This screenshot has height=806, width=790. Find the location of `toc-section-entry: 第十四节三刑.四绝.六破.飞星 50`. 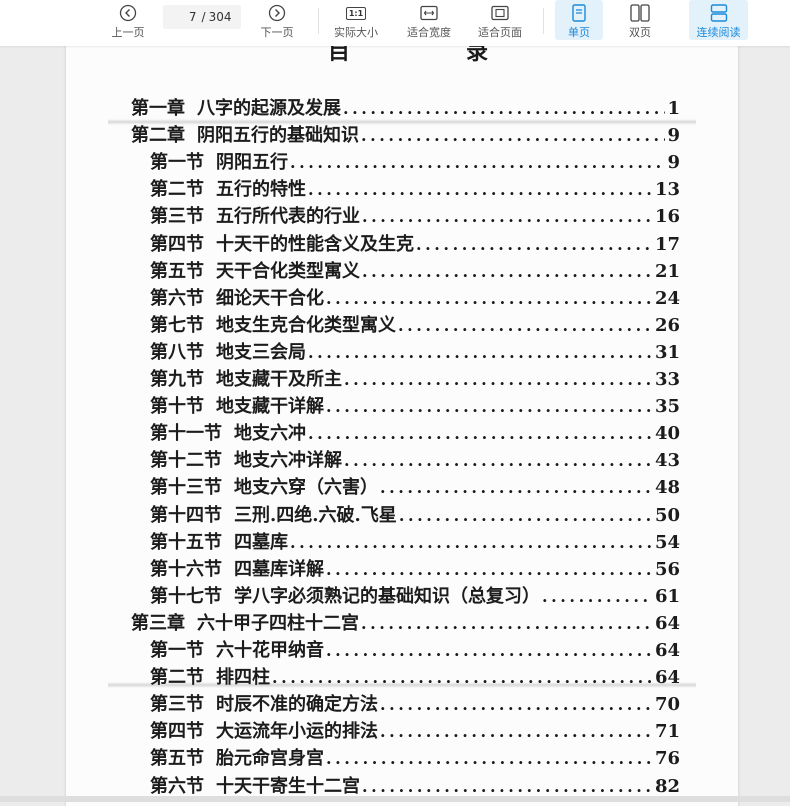

toc-section-entry: 第十四节三刑.四绝.六破.飞星 50 is located at coordinates (415, 513).